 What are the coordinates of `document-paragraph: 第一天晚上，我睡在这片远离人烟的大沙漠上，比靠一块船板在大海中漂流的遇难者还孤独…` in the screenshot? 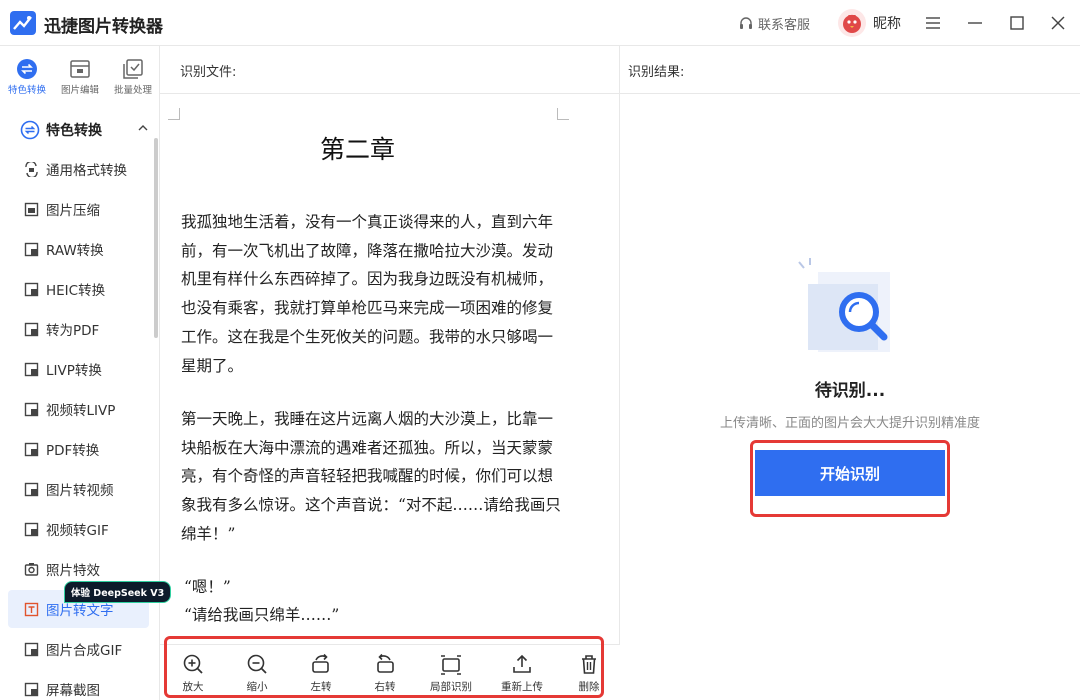 It's located at (371, 476).